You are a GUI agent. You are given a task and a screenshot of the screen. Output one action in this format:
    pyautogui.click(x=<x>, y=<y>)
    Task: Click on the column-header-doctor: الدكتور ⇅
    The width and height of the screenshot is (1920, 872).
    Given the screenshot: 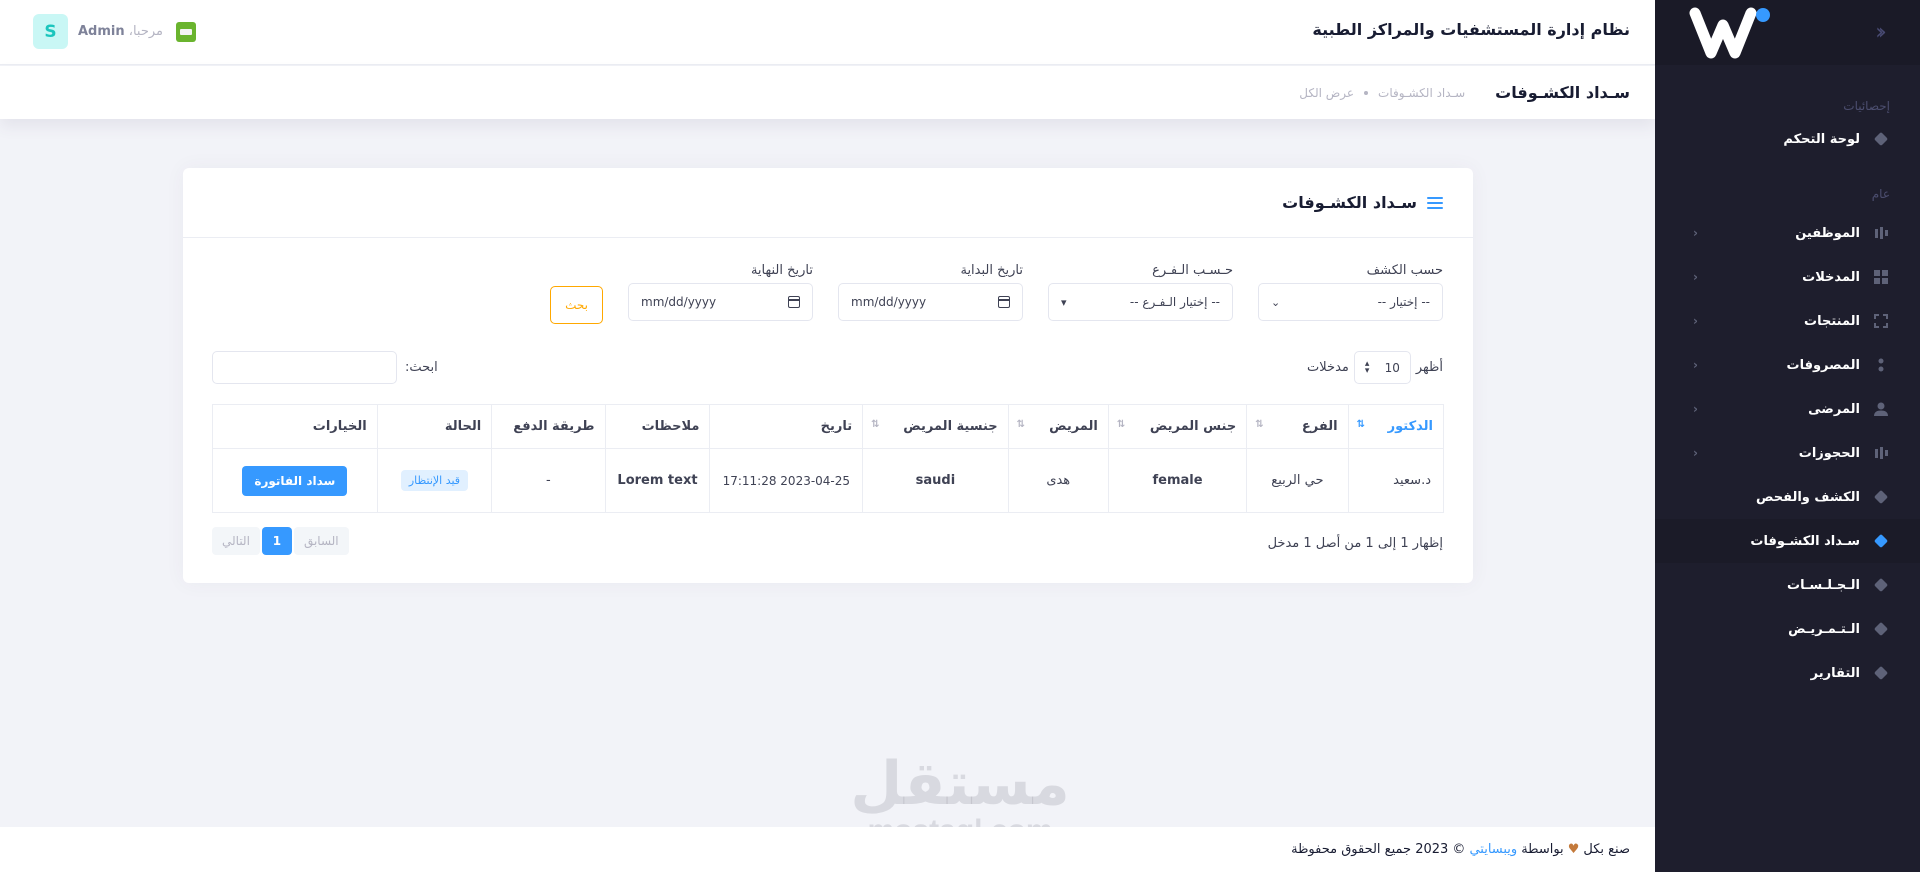 What is the action you would take?
    pyautogui.click(x=1396, y=426)
    